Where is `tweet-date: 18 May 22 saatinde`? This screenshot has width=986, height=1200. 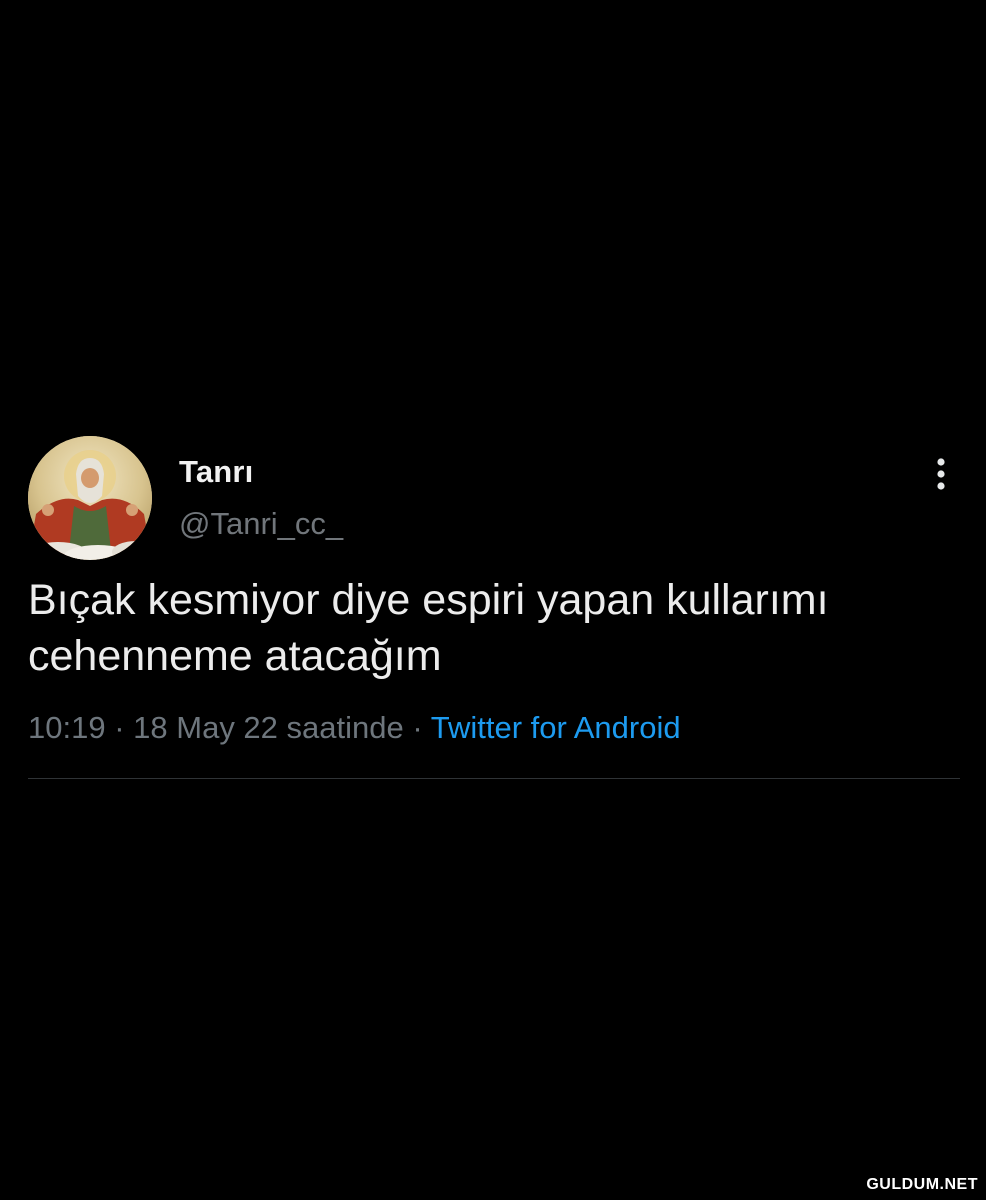 tweet-date: 18 May 22 saatinde is located at coordinates (268, 727).